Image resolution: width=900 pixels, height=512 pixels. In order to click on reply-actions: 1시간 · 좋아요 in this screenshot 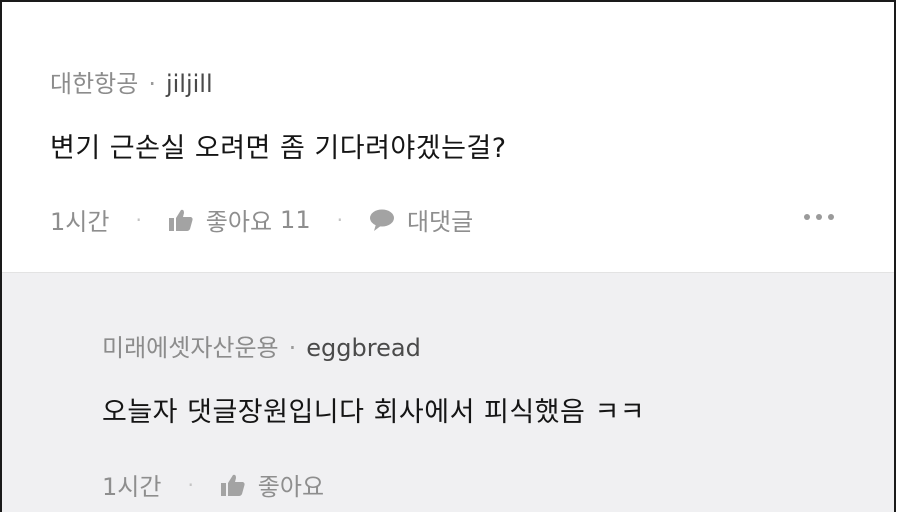, I will do `click(213, 484)`.